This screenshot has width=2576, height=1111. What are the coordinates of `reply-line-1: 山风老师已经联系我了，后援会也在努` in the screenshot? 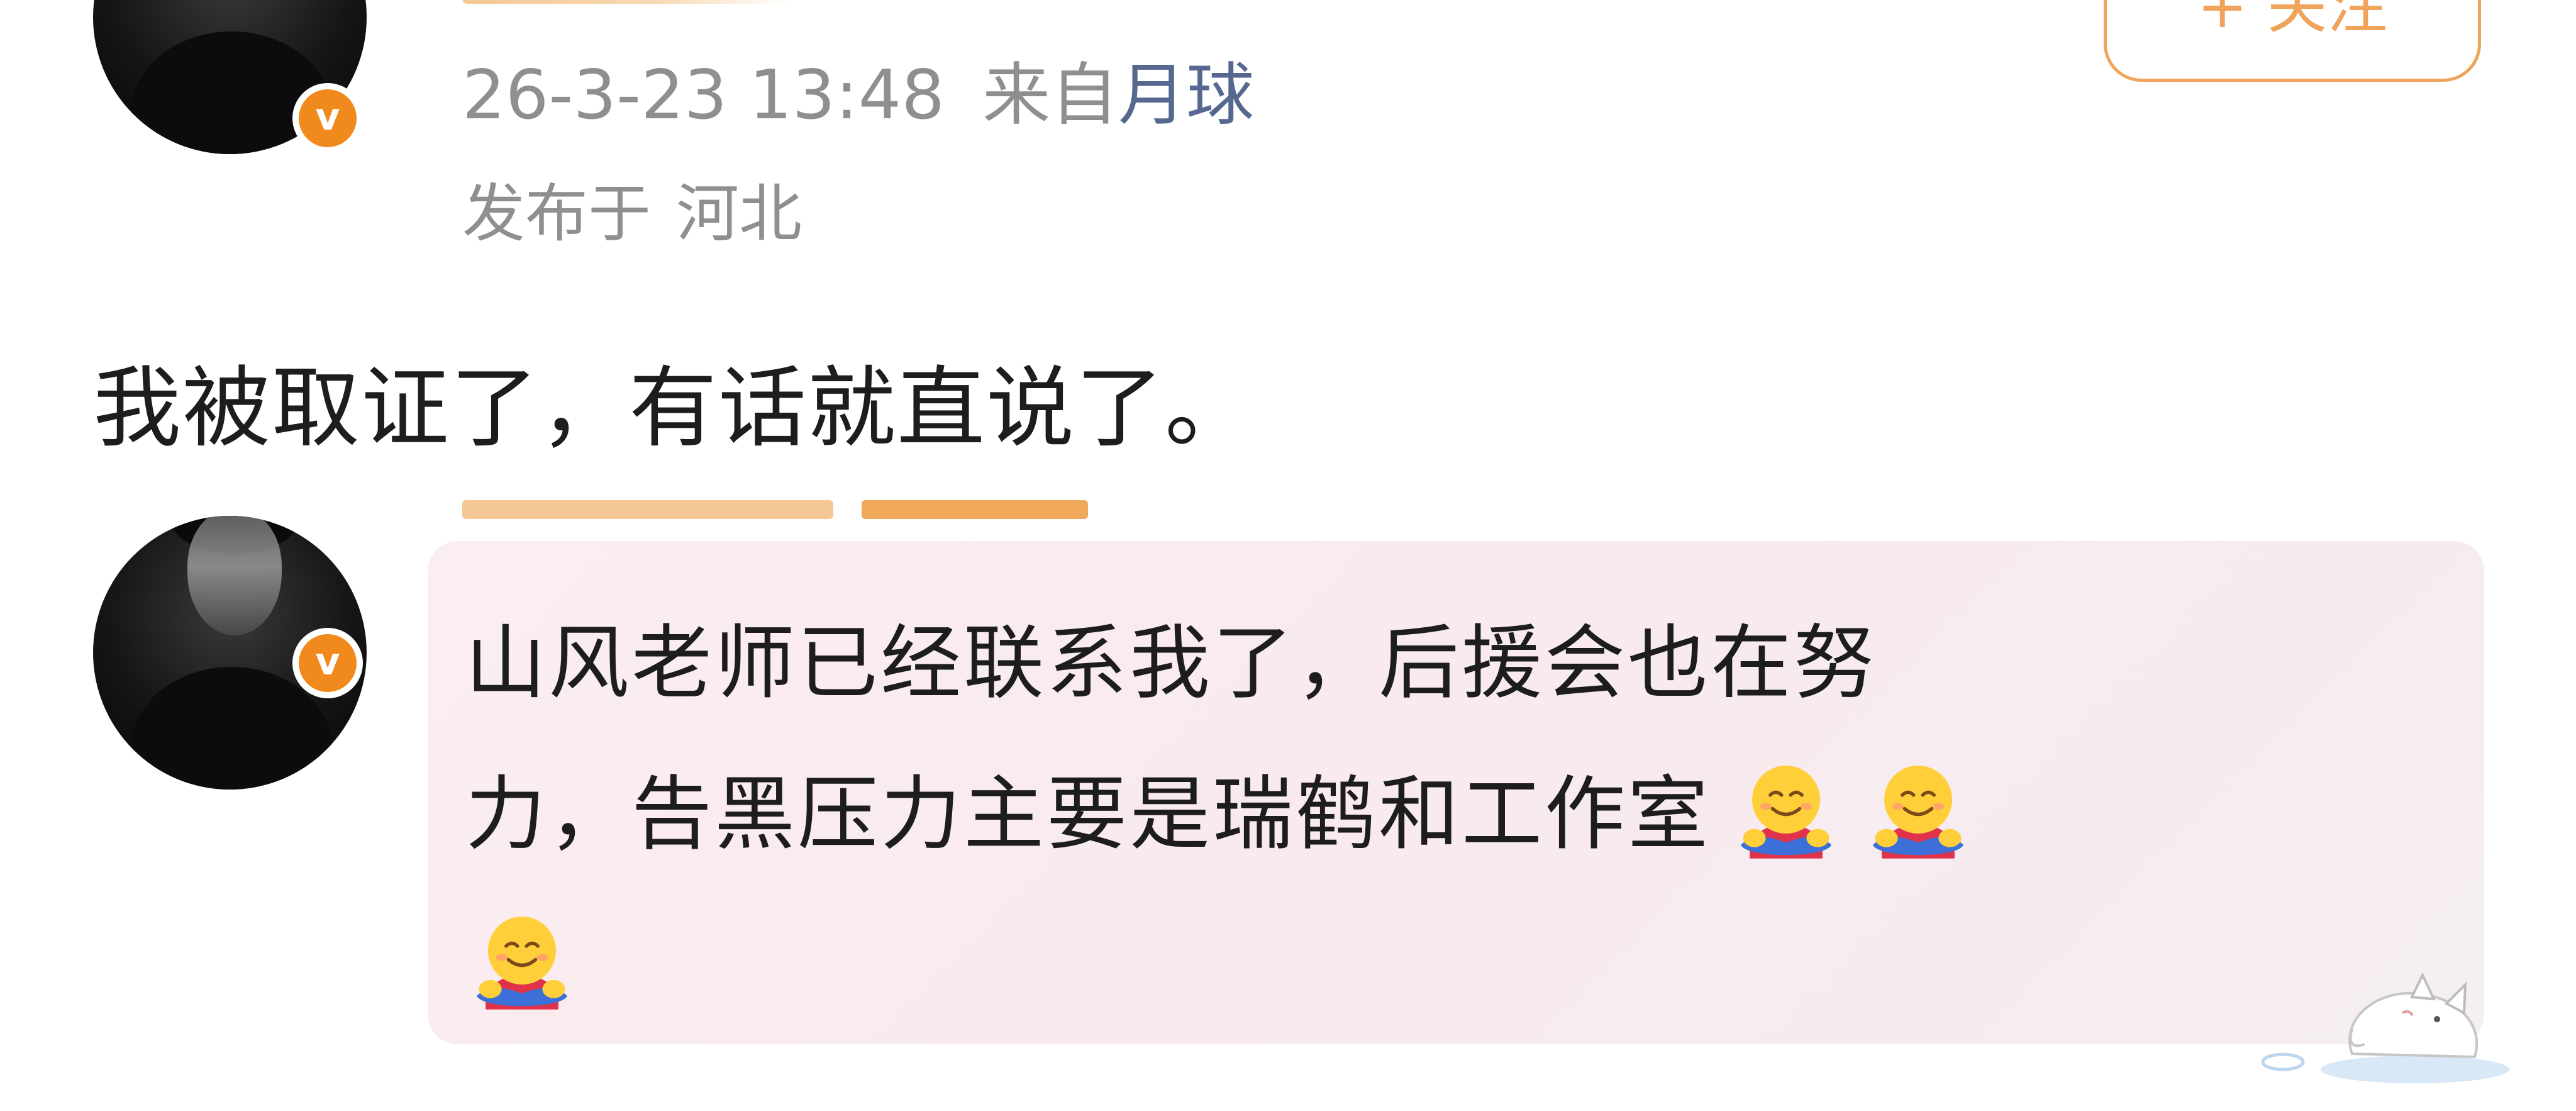 It's located at (1171, 663).